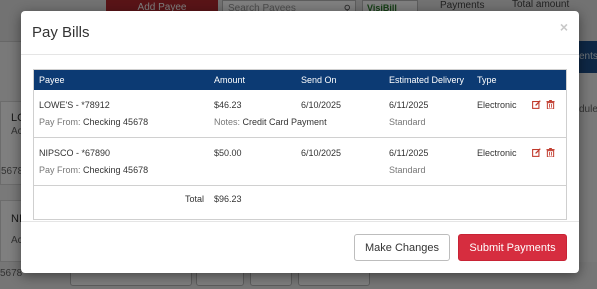 The height and width of the screenshot is (289, 597). I want to click on total-row: Total $96.23, so click(300, 202).